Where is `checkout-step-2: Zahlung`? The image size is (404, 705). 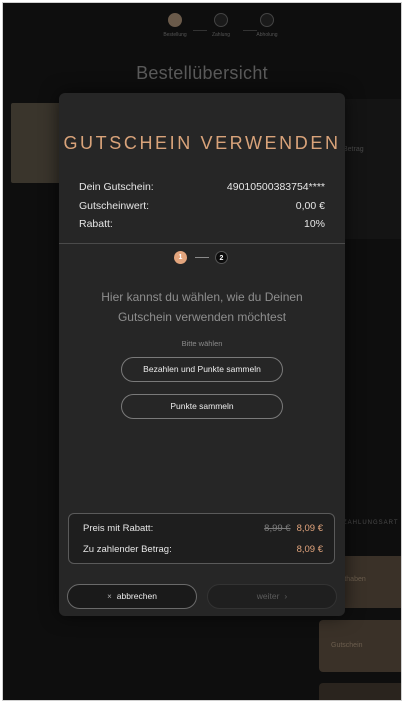
checkout-step-2: Zahlung is located at coordinates (221, 25).